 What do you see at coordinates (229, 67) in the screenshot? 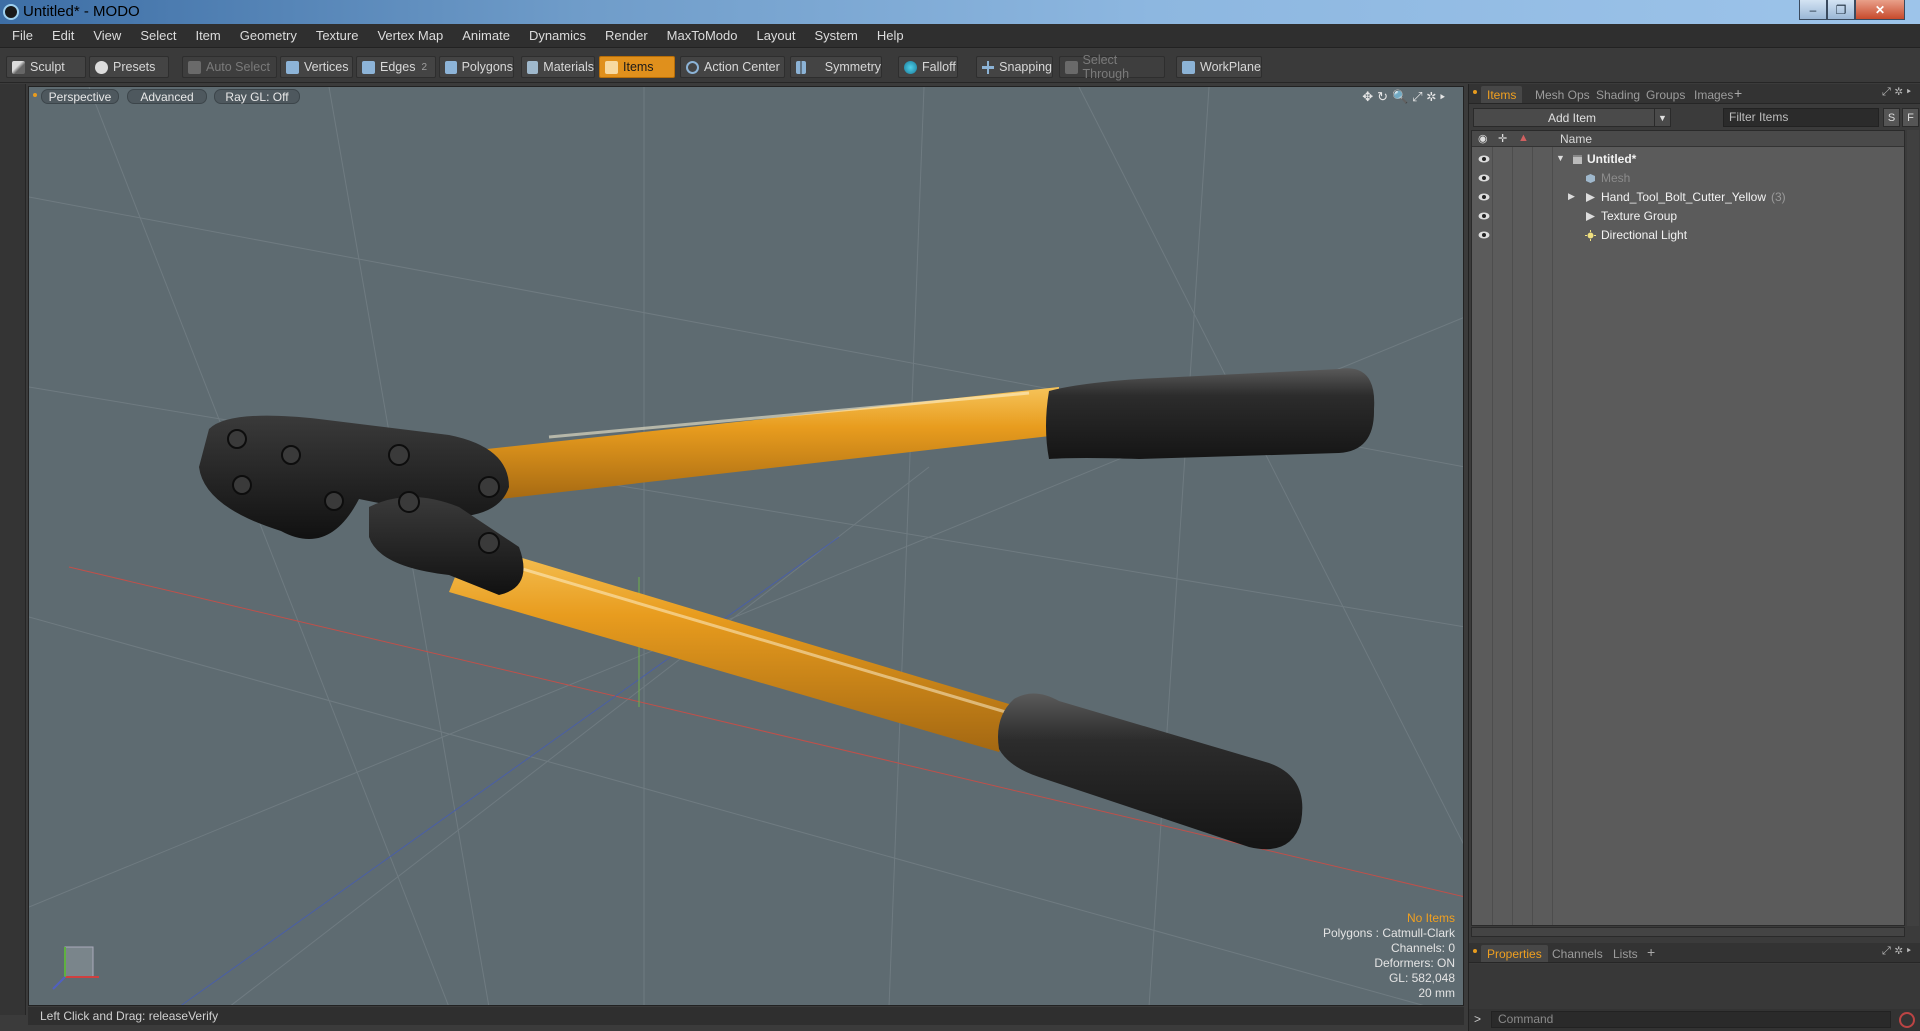
I see `auto-select-button: Auto Select` at bounding box center [229, 67].